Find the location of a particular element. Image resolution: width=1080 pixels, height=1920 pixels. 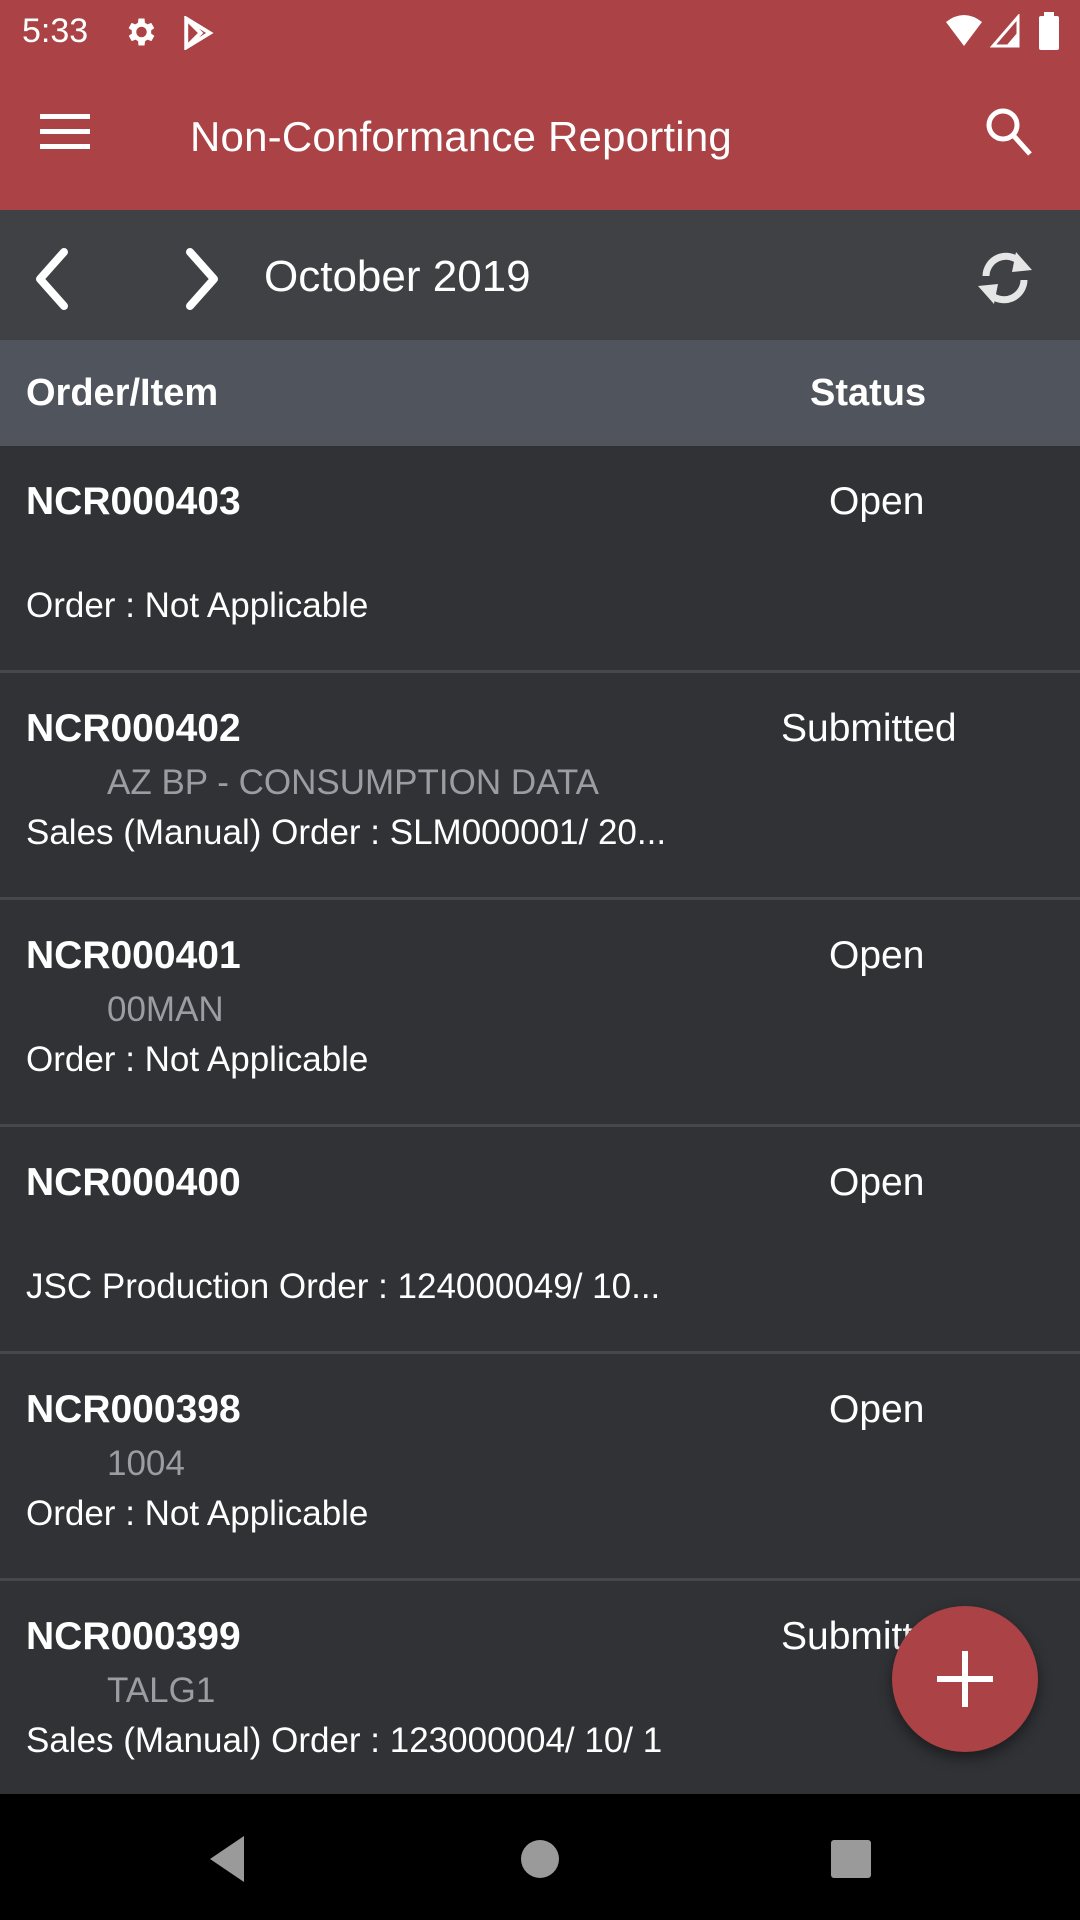

page-title: Non-Conformance Reporting is located at coordinates (461, 136).